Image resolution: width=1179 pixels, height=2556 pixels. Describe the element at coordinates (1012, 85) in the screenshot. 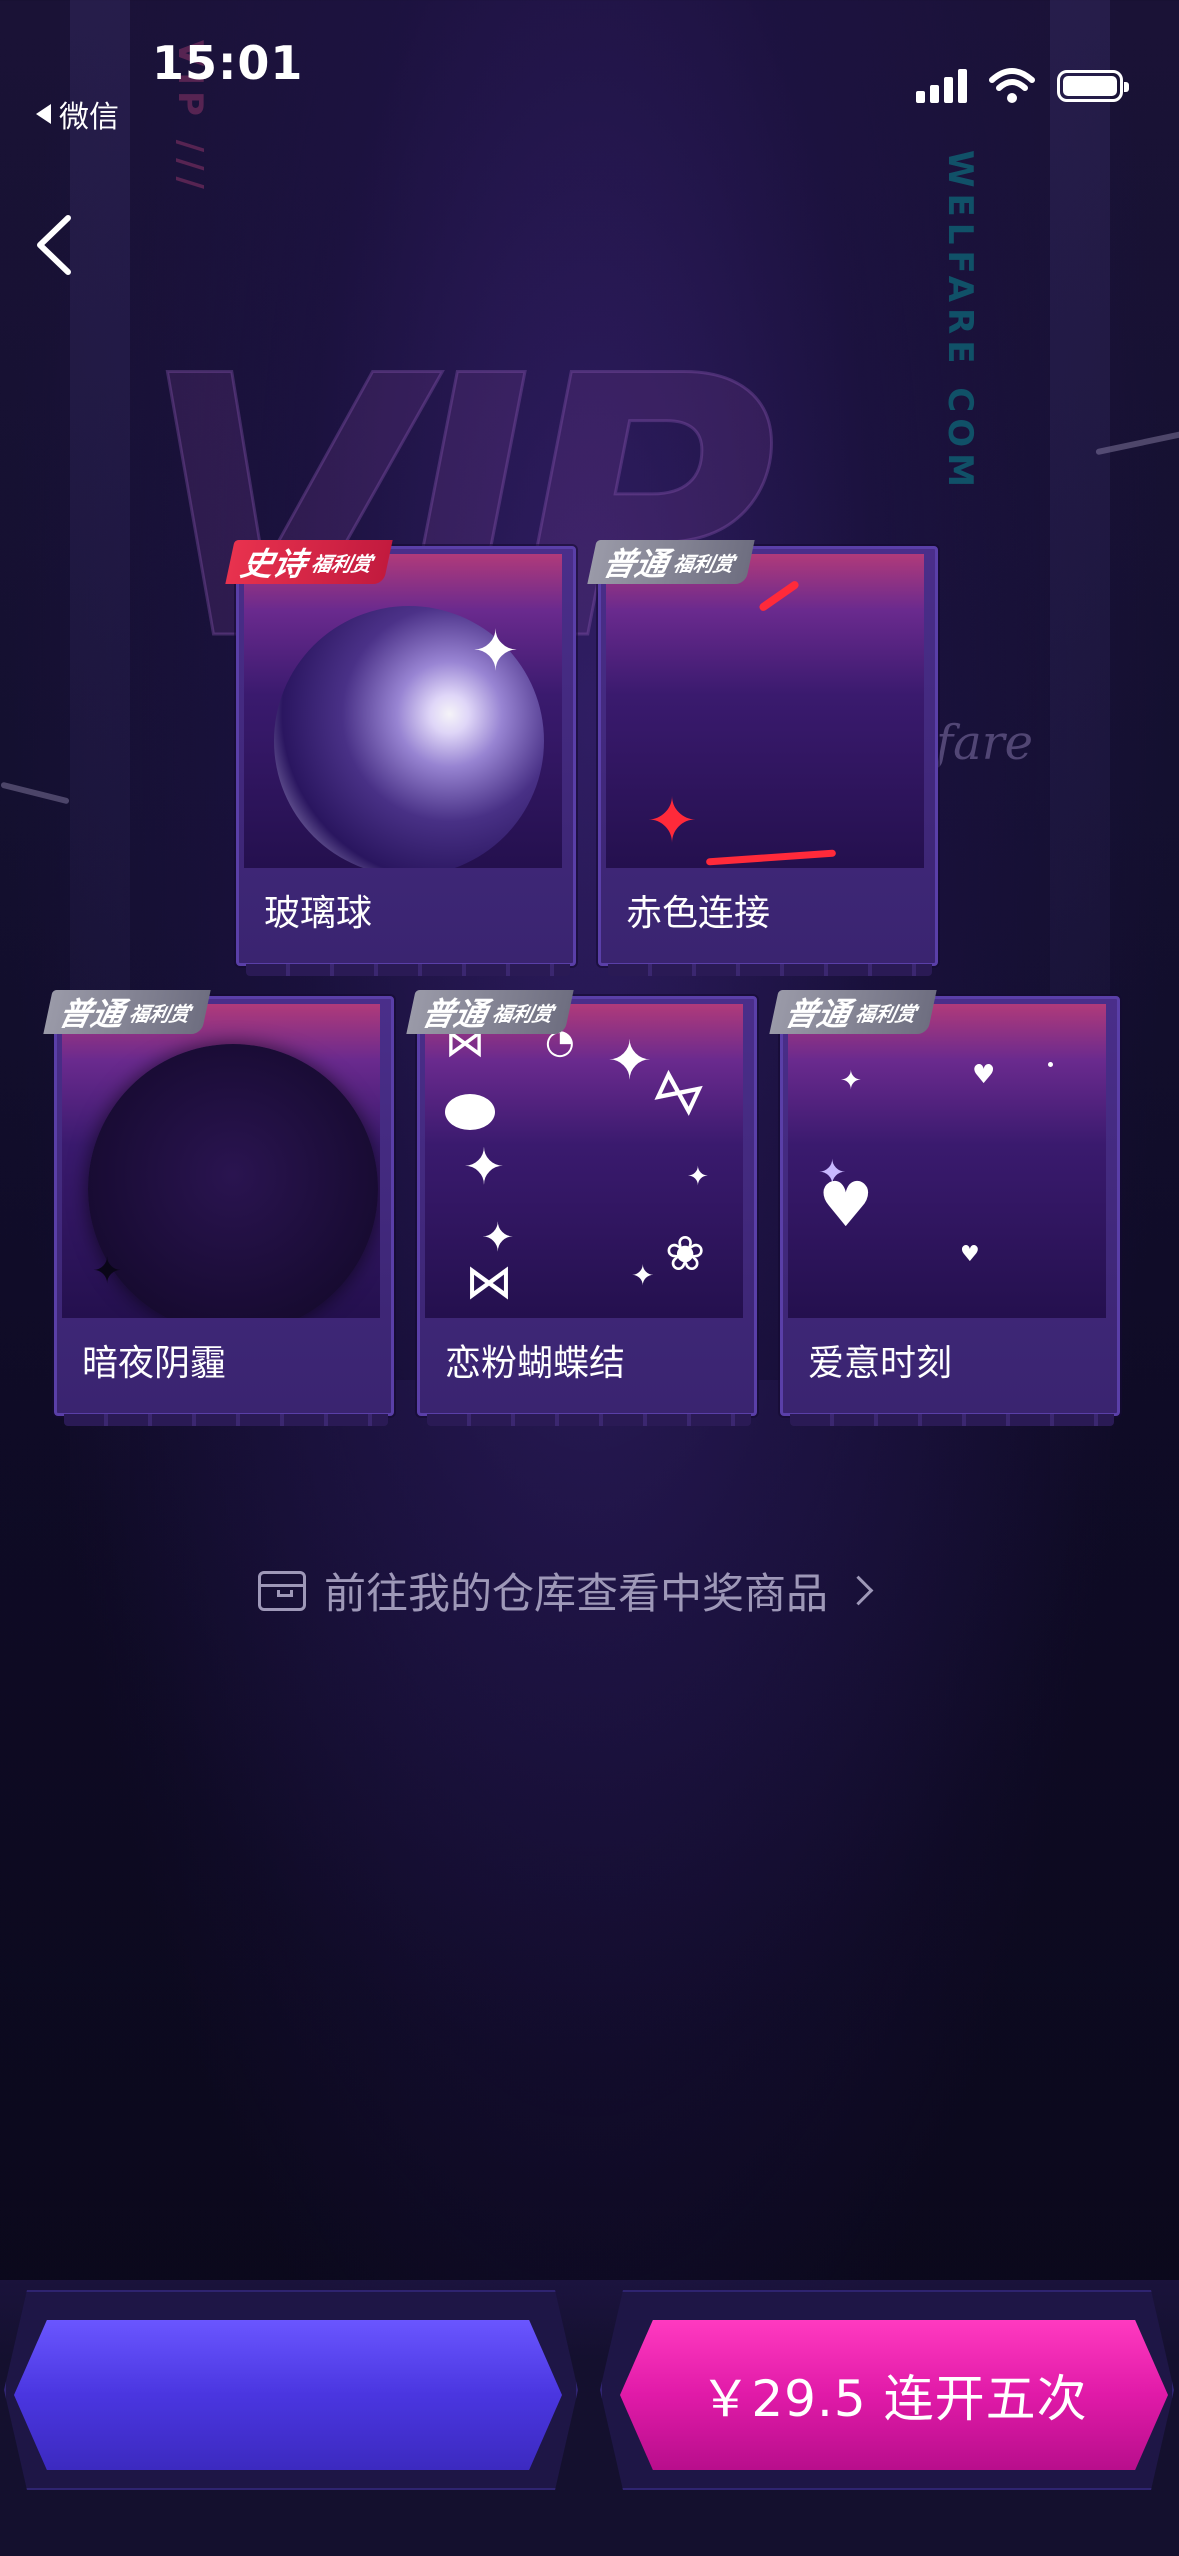

I see `wifi-icon` at that location.